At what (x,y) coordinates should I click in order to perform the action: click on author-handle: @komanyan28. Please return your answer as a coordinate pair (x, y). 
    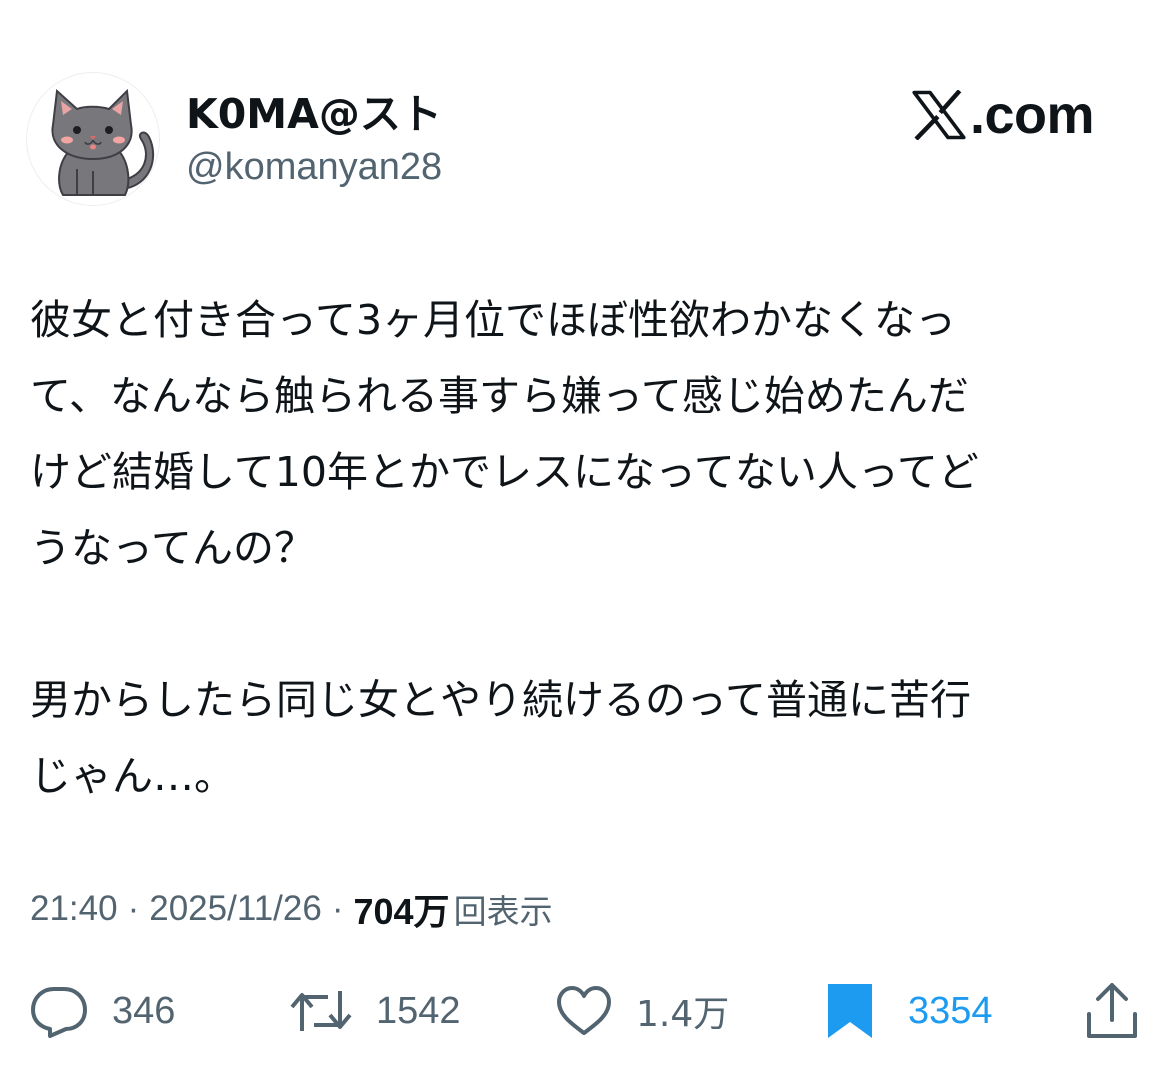
    Looking at the image, I should click on (314, 167).